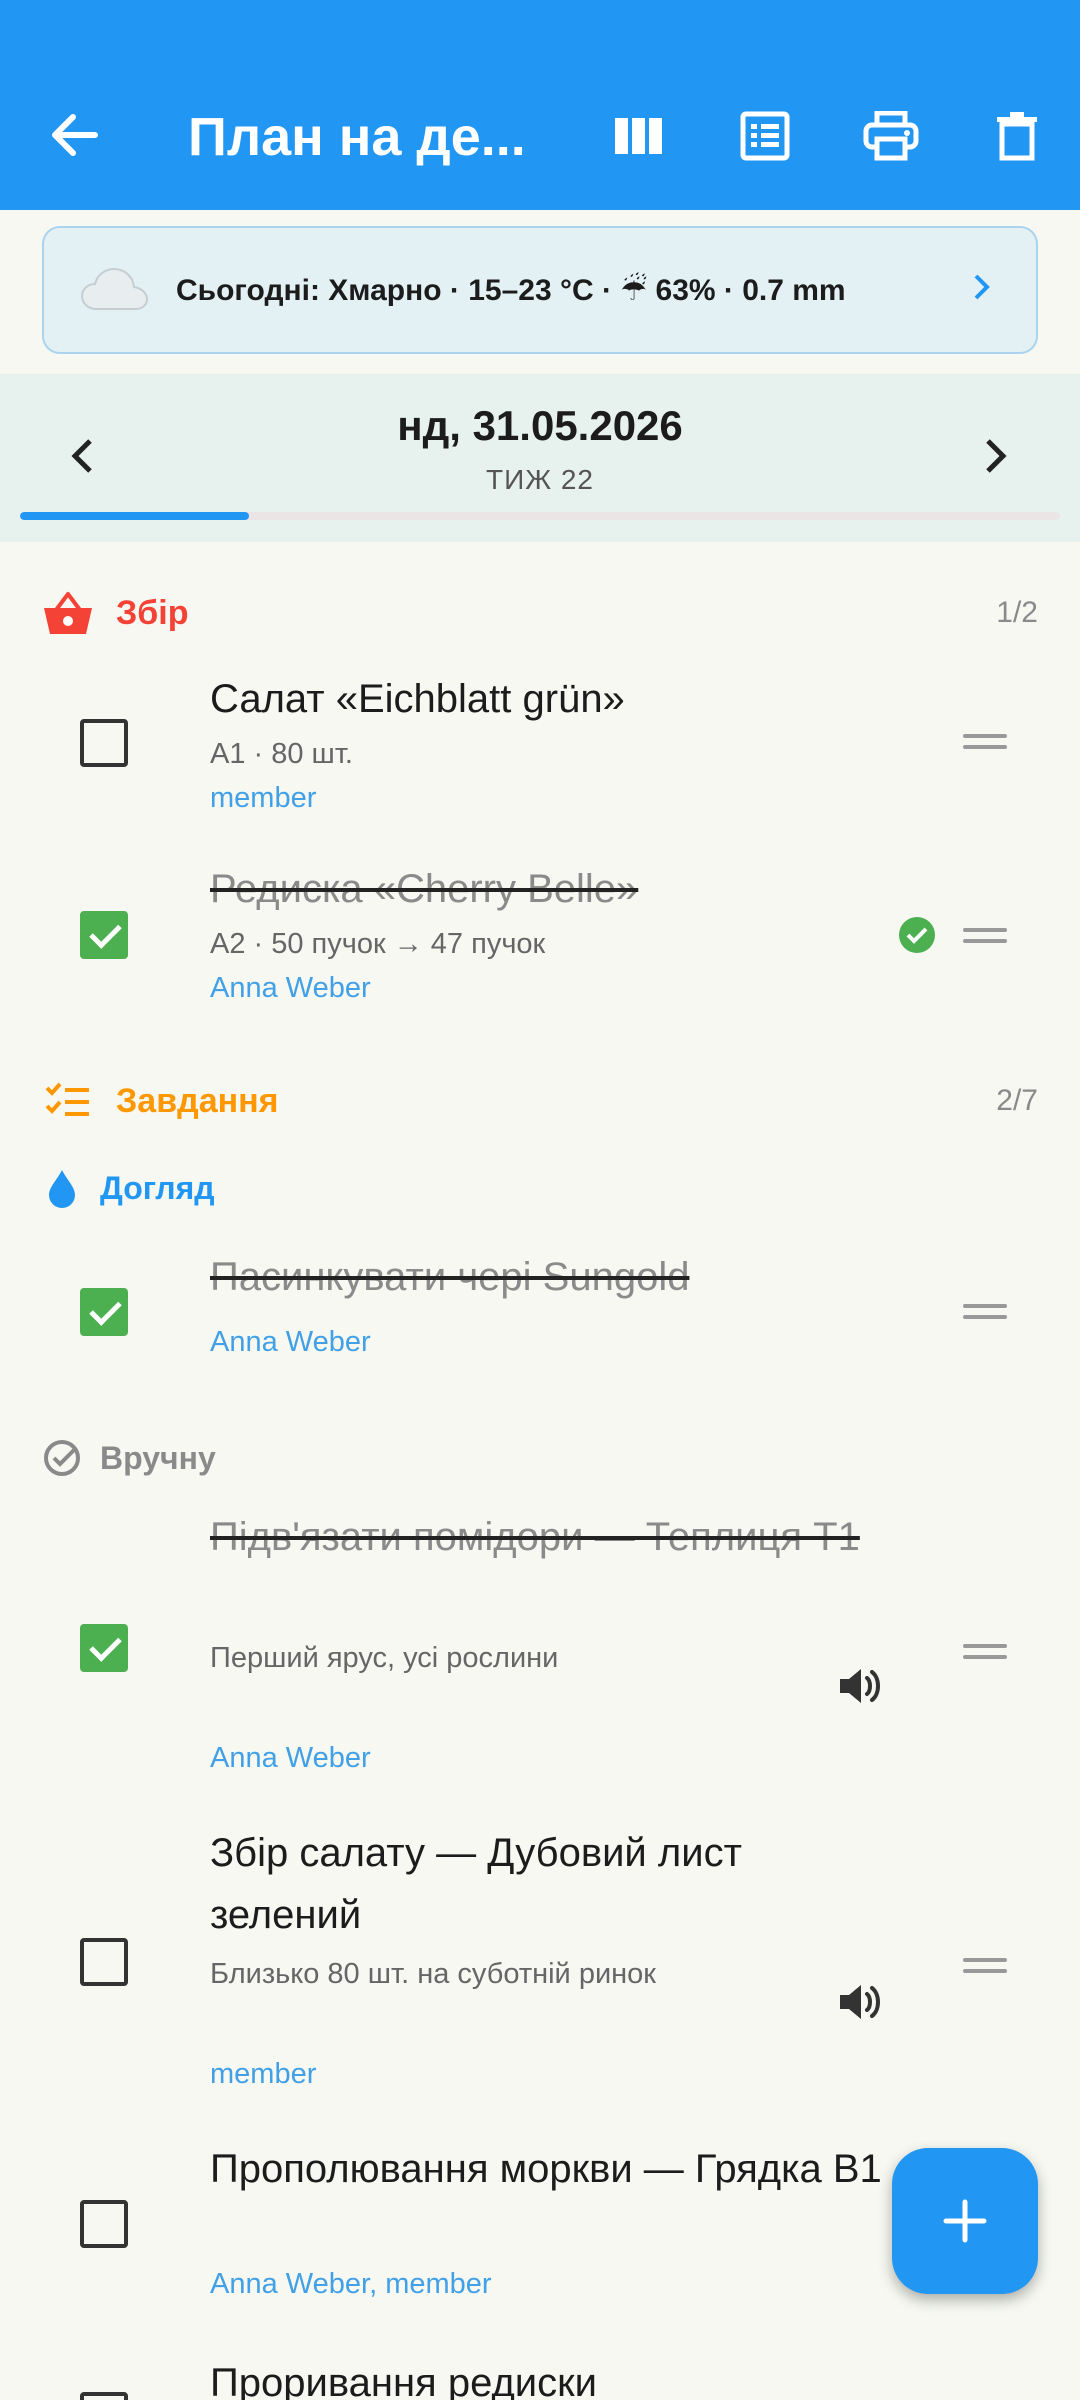  What do you see at coordinates (917, 935) in the screenshot?
I see `check-circle-icon` at bounding box center [917, 935].